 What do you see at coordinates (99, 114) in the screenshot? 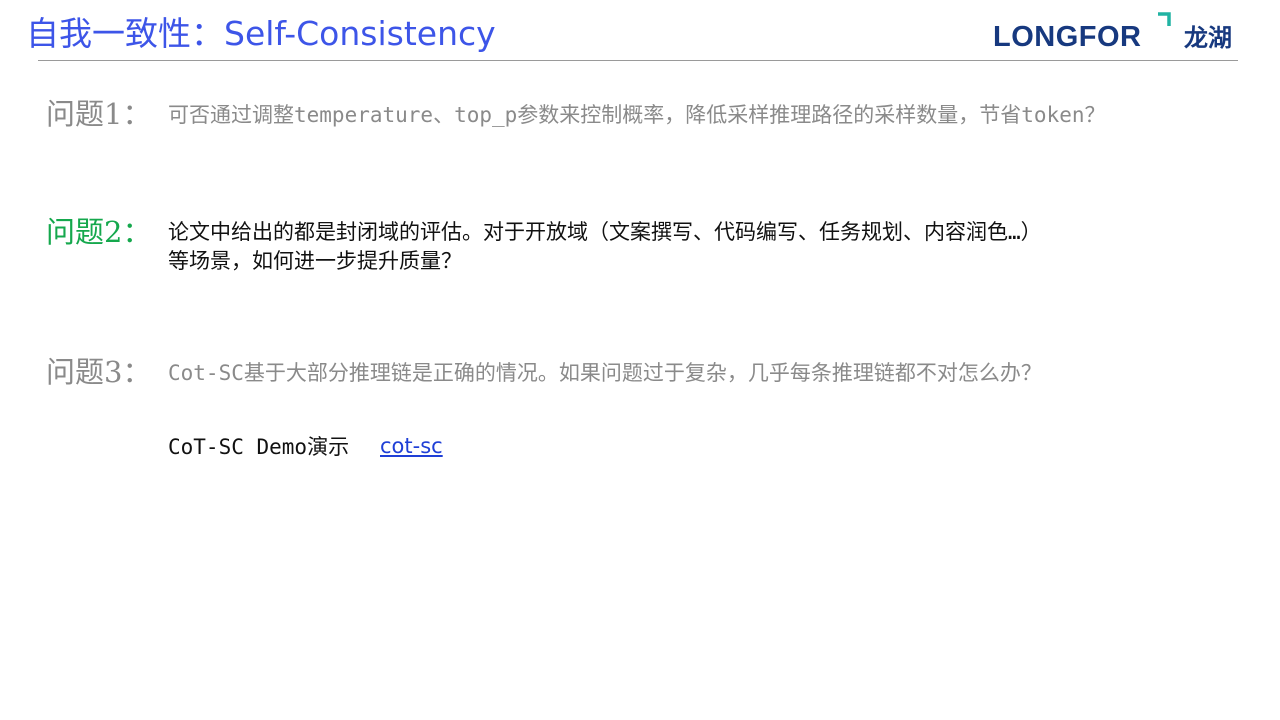
I see `question-1-label: 问题1：` at bounding box center [99, 114].